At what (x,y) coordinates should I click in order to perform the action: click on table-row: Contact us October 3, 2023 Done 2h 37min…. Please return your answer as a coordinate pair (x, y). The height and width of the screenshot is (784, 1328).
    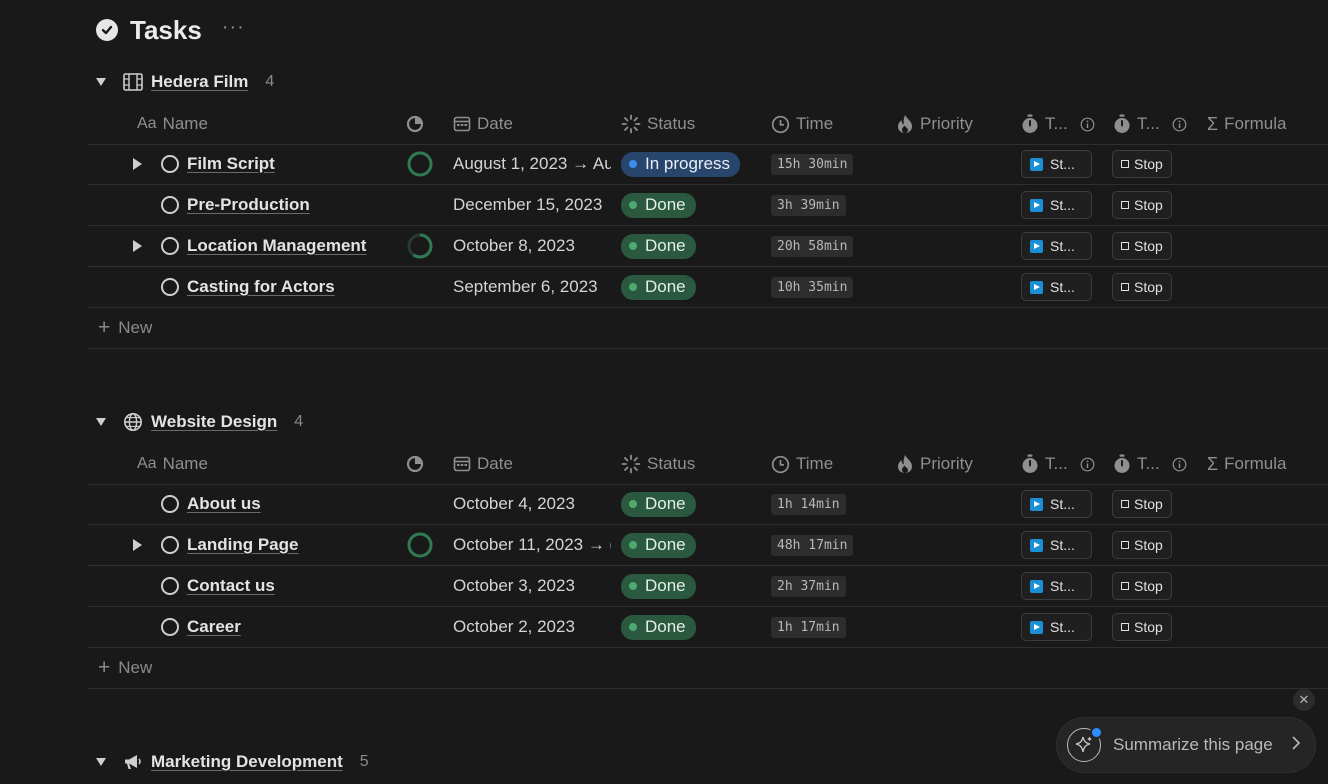
    Looking at the image, I should click on (708, 586).